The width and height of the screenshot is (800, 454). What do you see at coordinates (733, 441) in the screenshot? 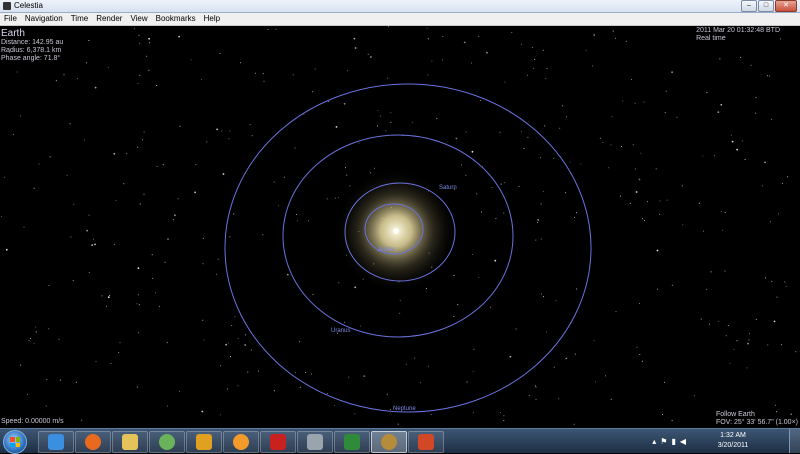
I see `taskbar-clock: 1:32 AM 3/20/2011` at bounding box center [733, 441].